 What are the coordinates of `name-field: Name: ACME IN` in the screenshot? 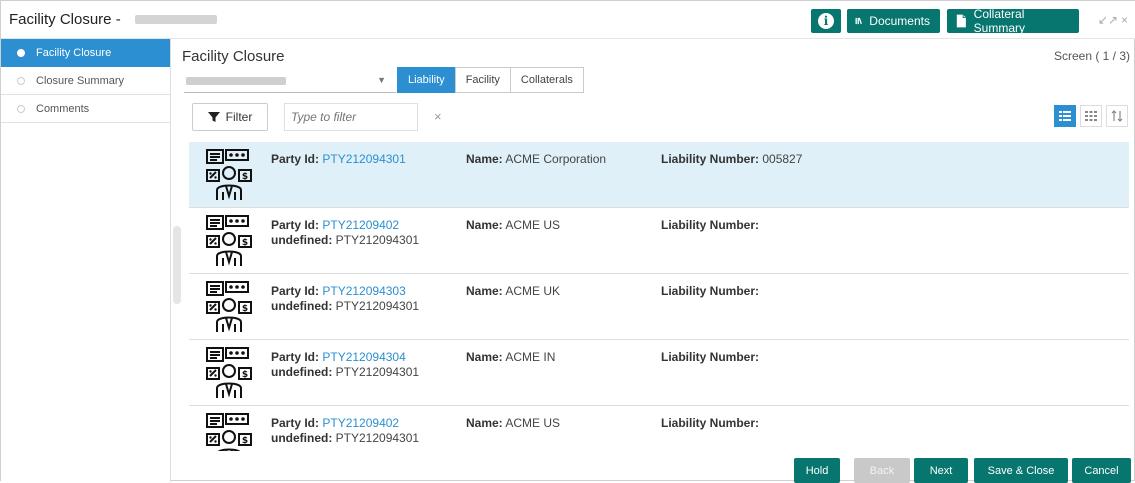 It's located at (511, 357).